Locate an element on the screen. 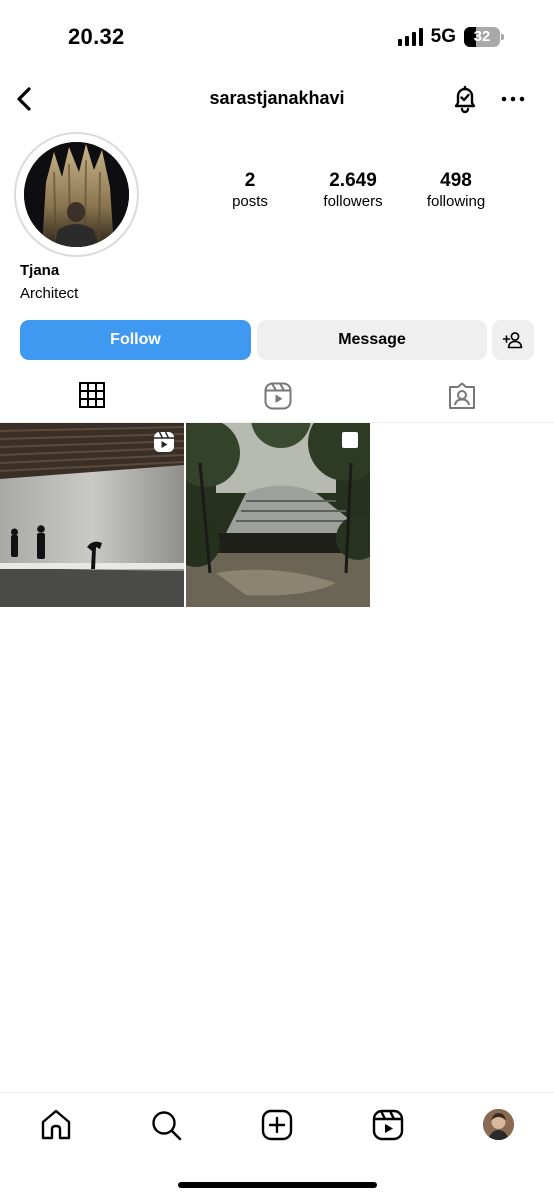 The height and width of the screenshot is (1200, 554). profile-tabs is located at coordinates (277, 398).